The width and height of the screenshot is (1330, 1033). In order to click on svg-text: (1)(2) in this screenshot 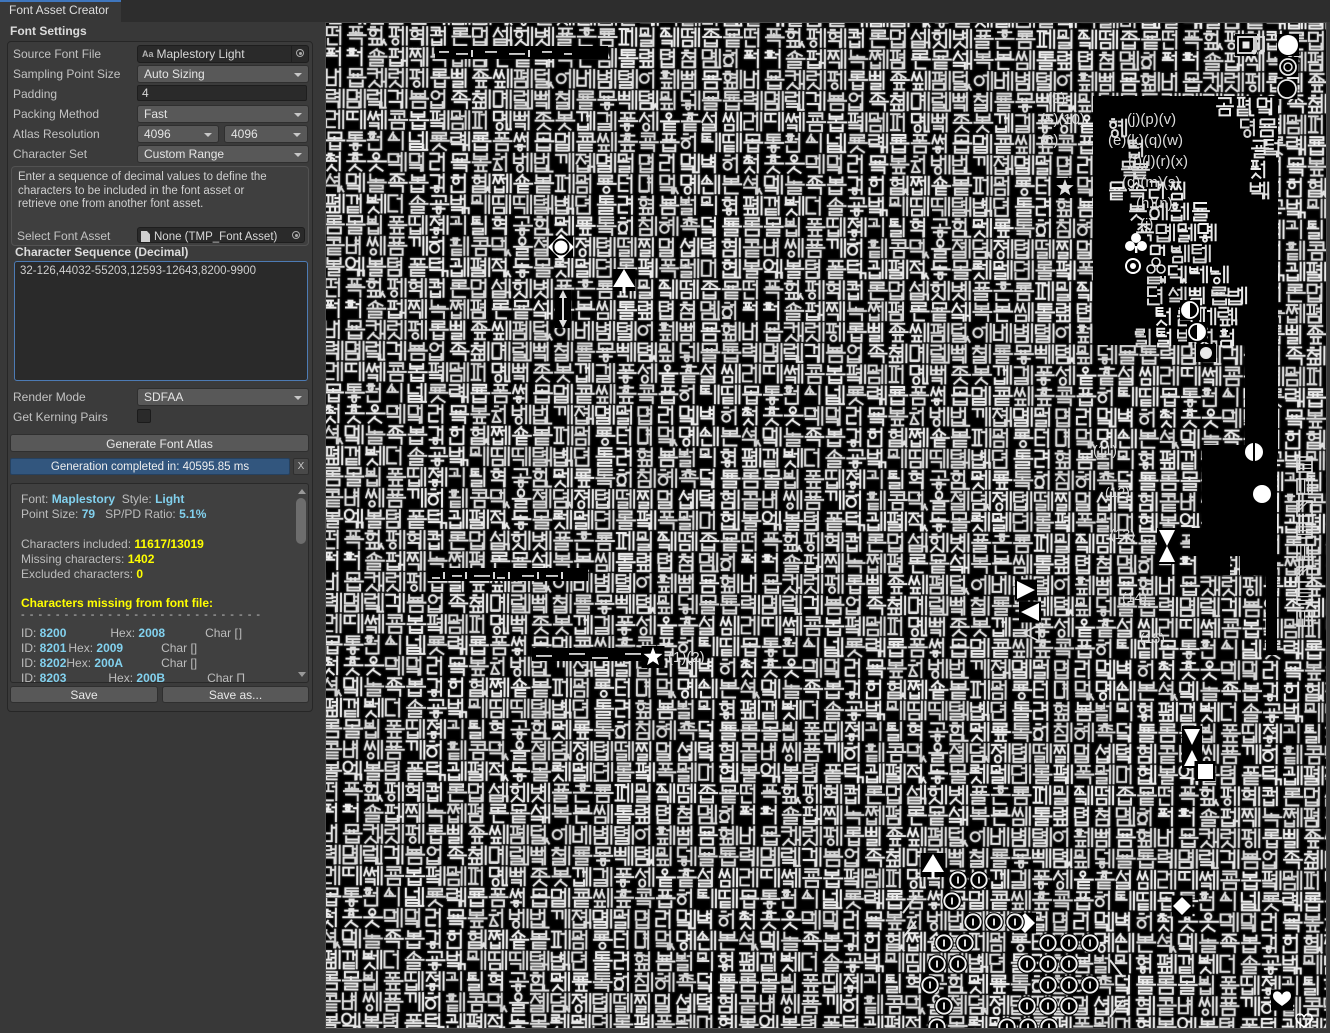, I will do `click(686, 657)`.